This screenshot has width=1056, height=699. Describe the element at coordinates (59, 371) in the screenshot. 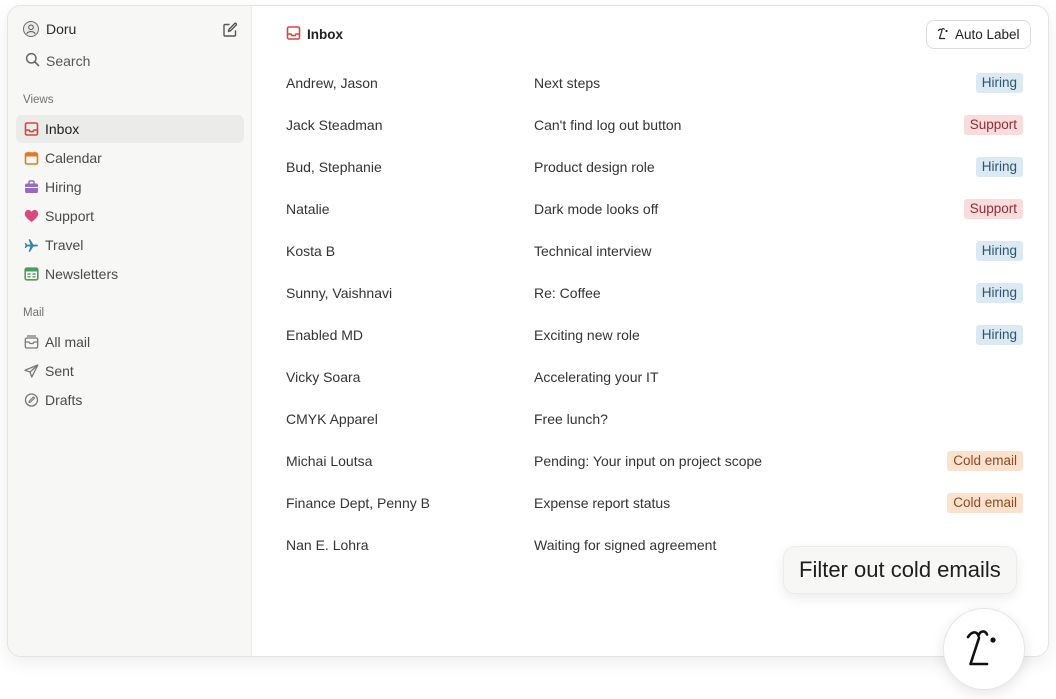

I see `sidebar-item-label: Sent` at that location.